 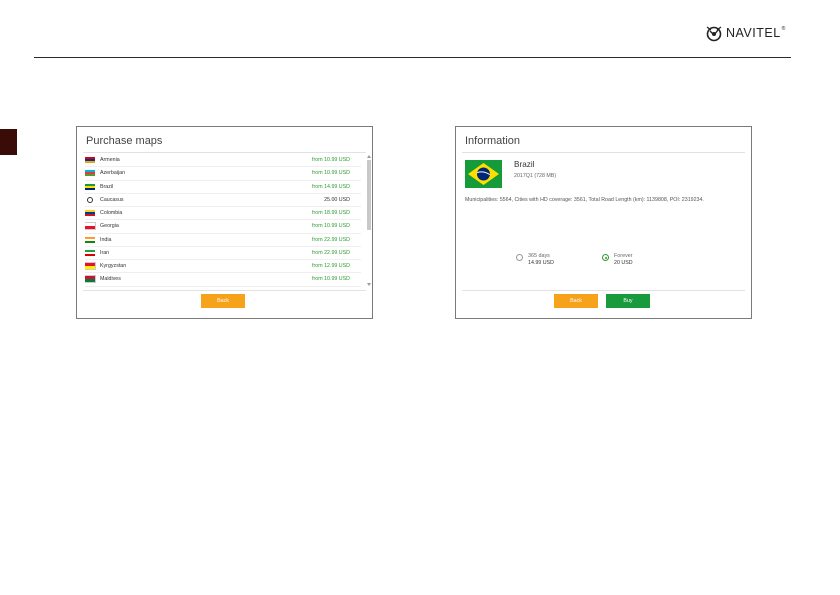 I want to click on list-item: India from 22.99 USD, so click(x=223, y=240).